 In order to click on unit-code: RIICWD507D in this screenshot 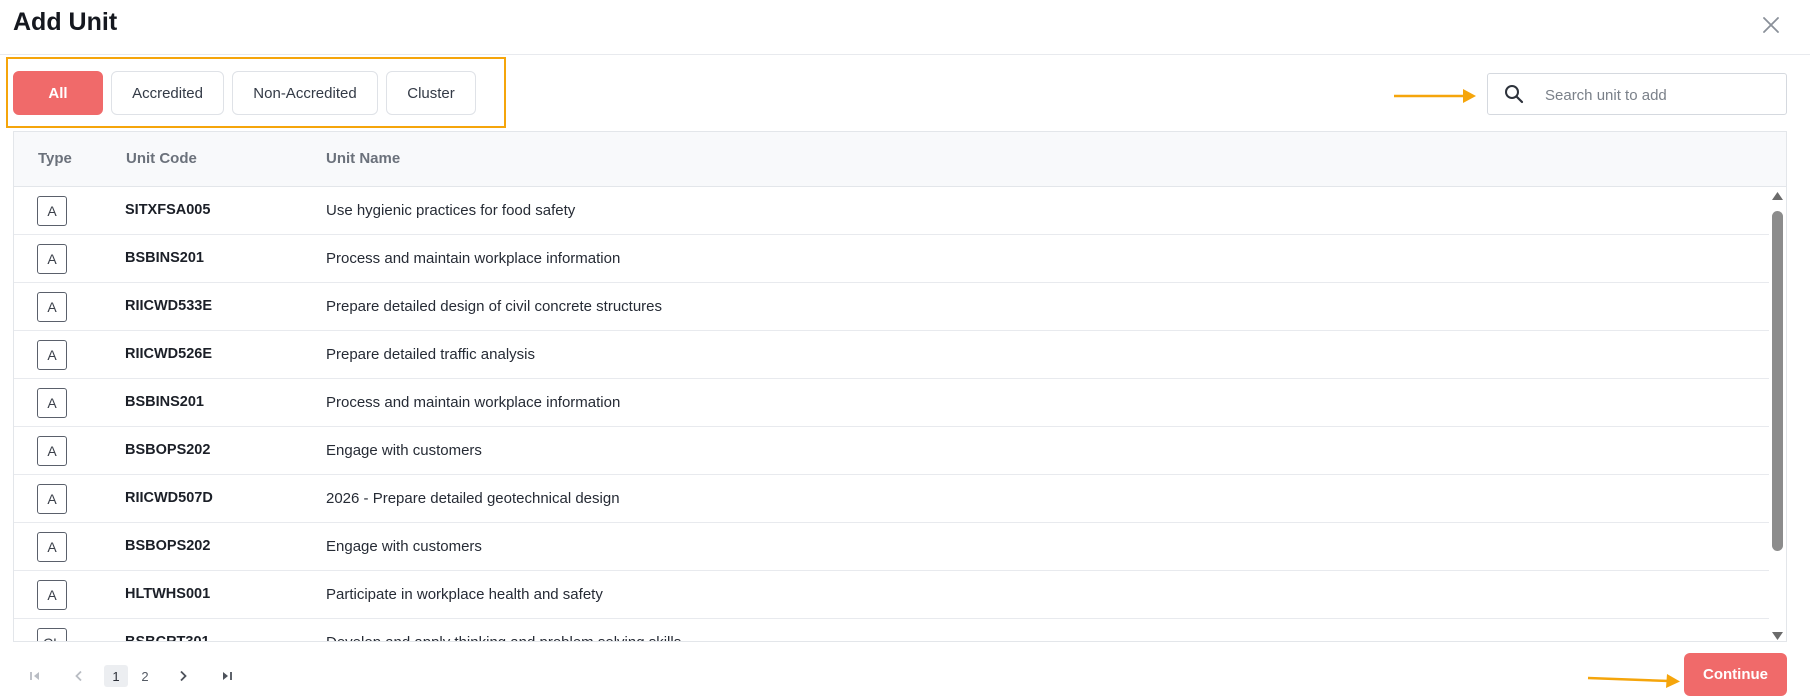, I will do `click(169, 498)`.